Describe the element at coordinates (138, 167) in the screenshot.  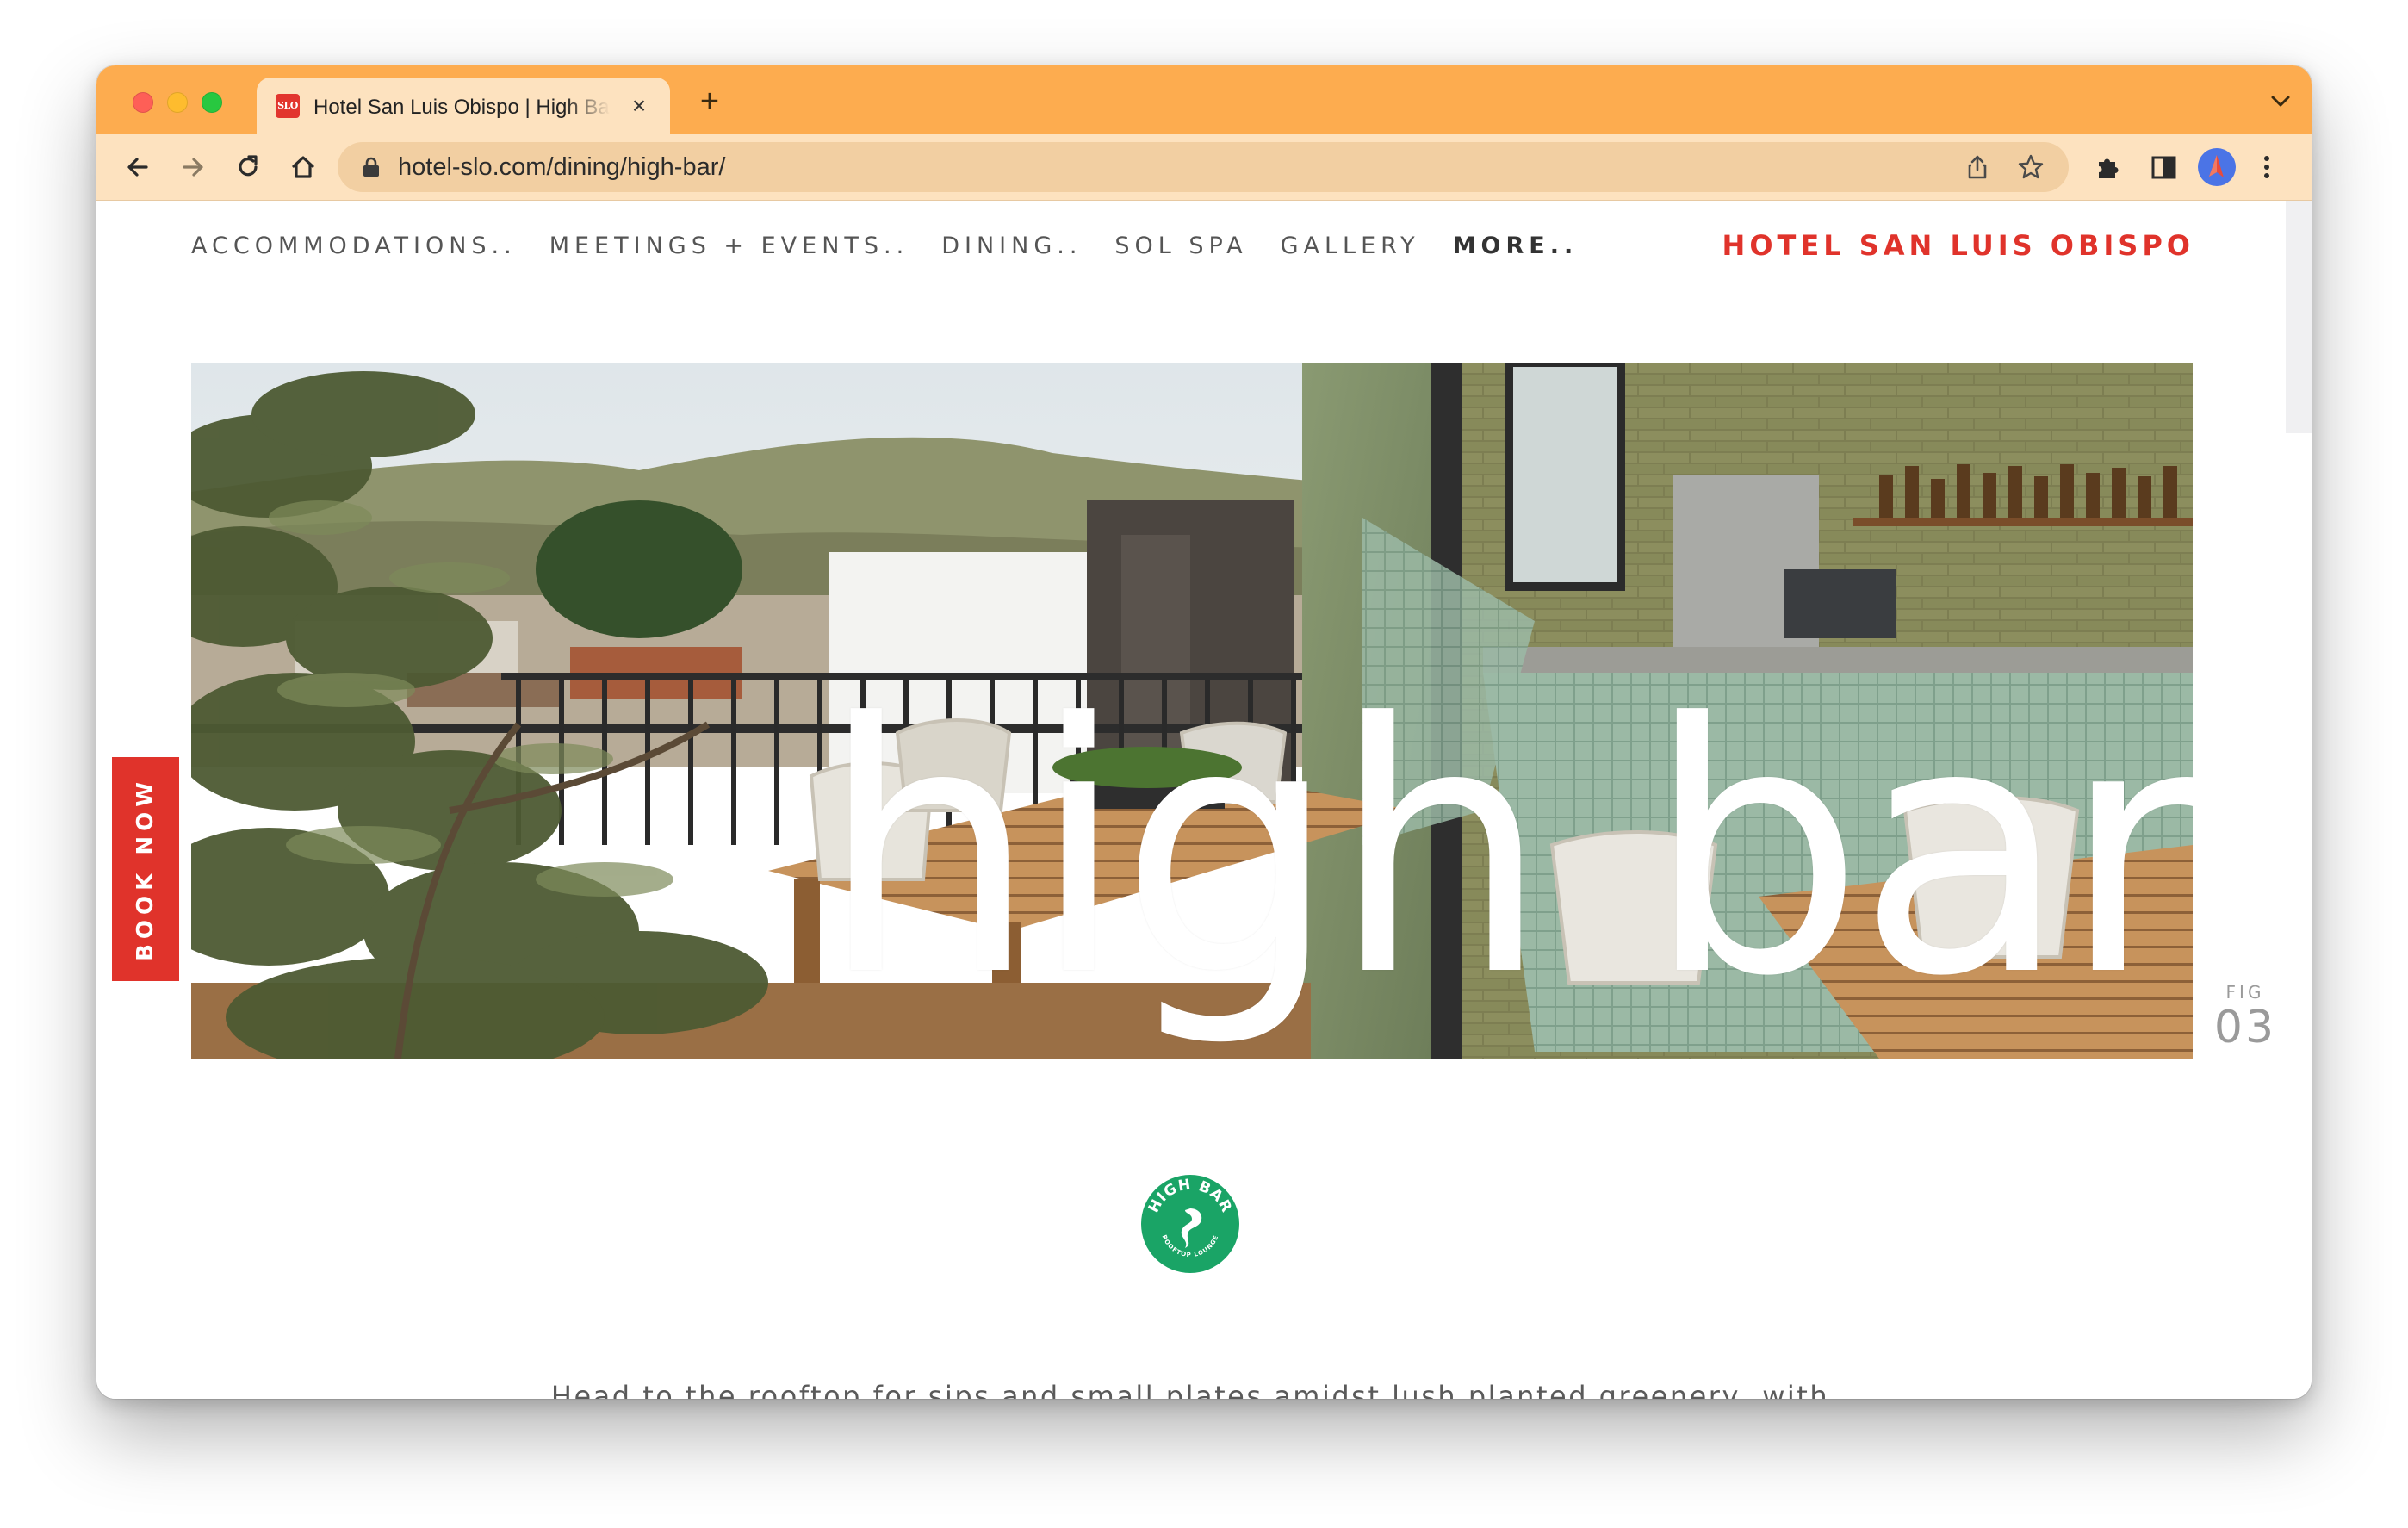
I see `back-icon` at that location.